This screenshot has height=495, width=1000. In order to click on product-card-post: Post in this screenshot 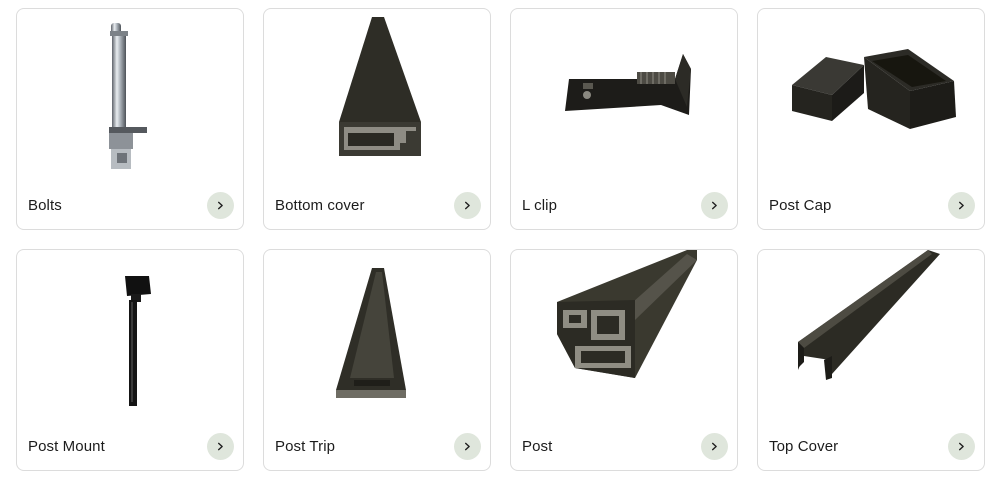, I will do `click(624, 360)`.